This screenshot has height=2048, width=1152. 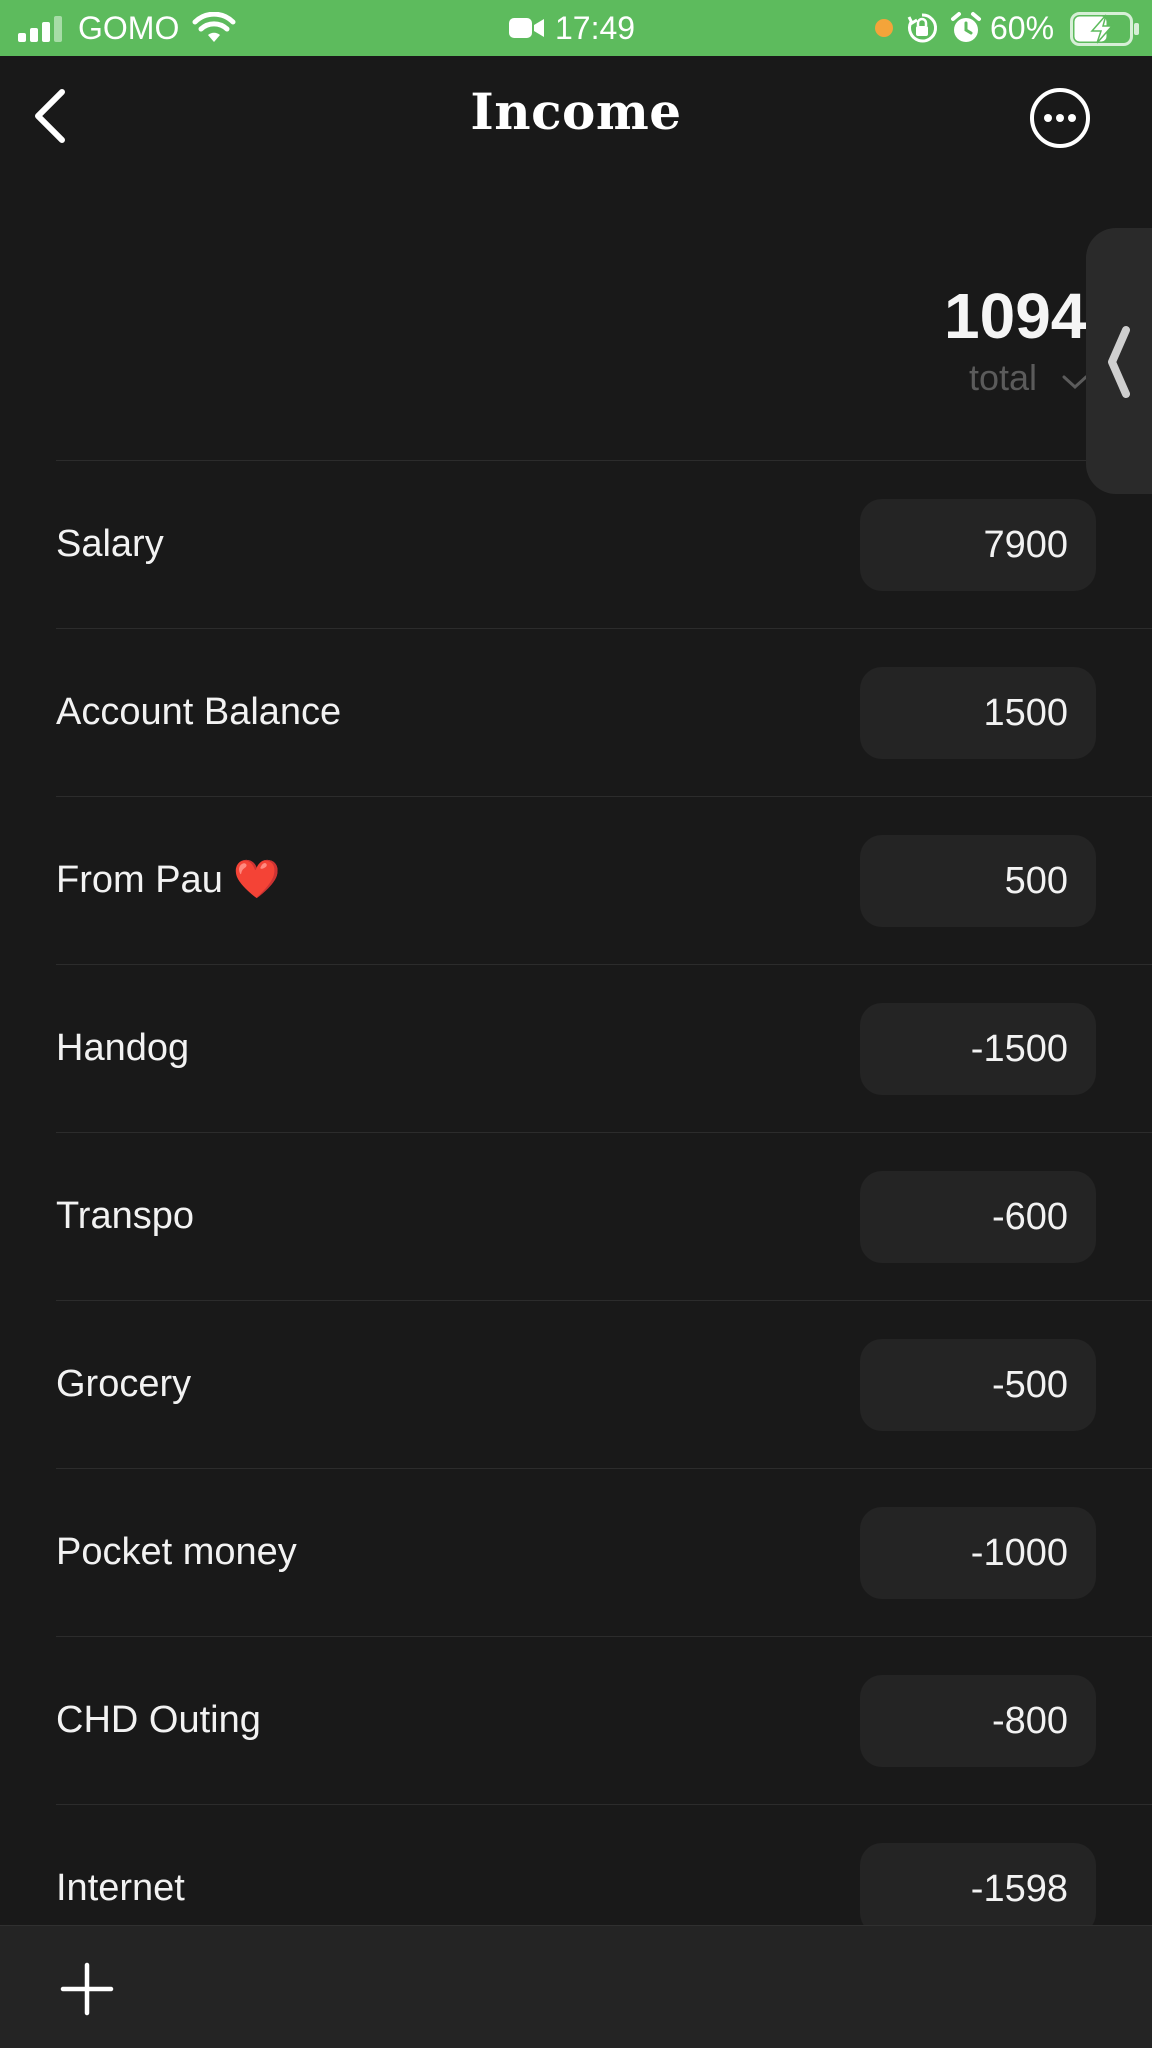 What do you see at coordinates (1118, 362) in the screenshot?
I see `chevron-left-icon` at bounding box center [1118, 362].